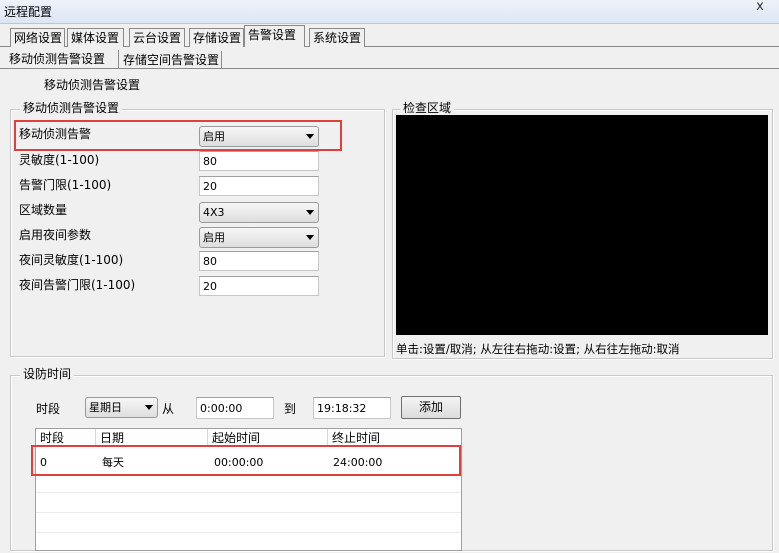  Describe the element at coordinates (171, 60) in the screenshot. I see `subtab-storage-alarm: 存储空间告警设置` at that location.